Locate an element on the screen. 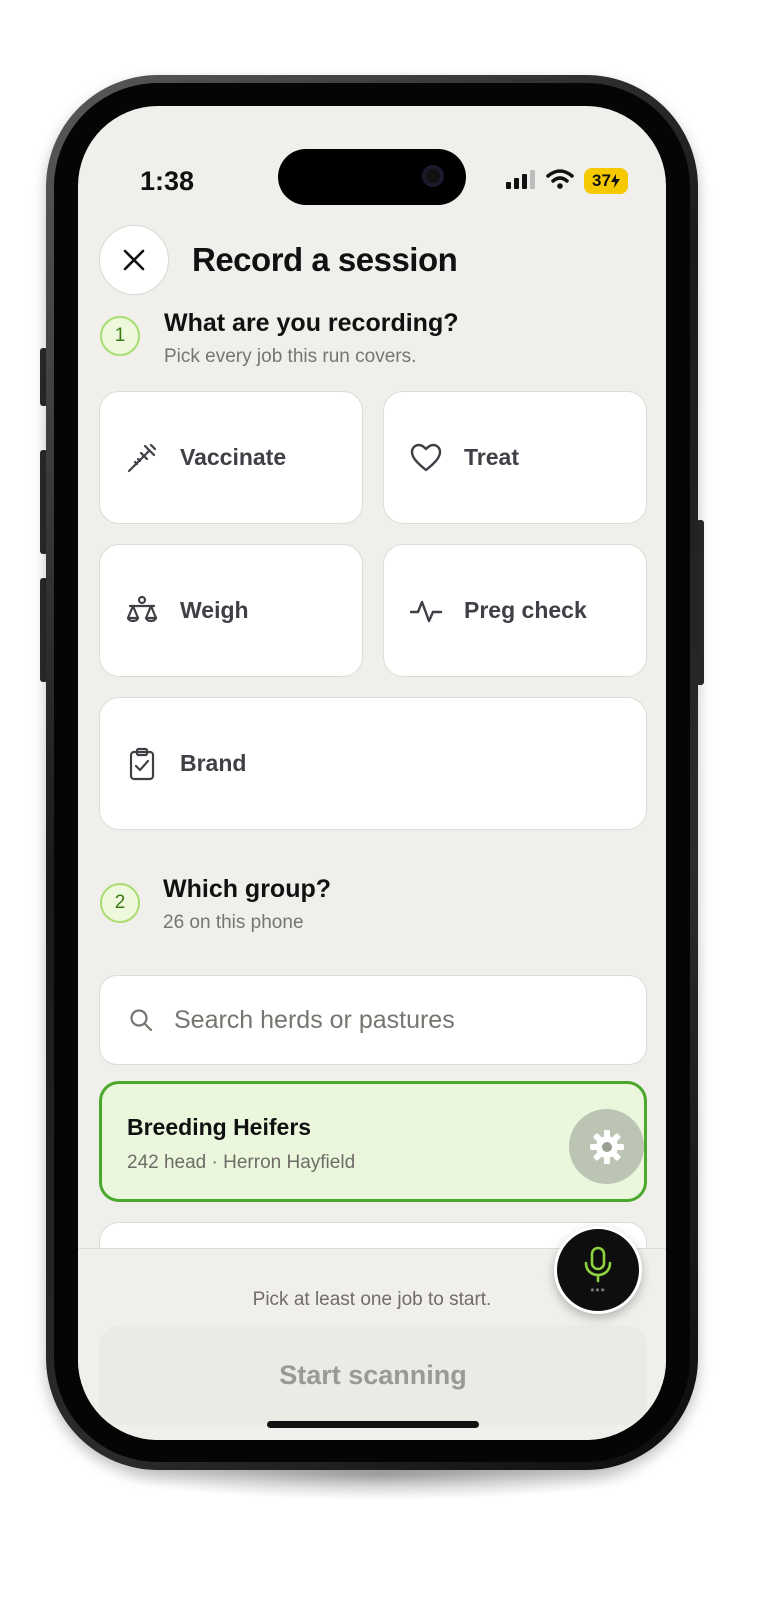 This screenshot has width=758, height=1600. cellular-signal-icon is located at coordinates (521, 181).